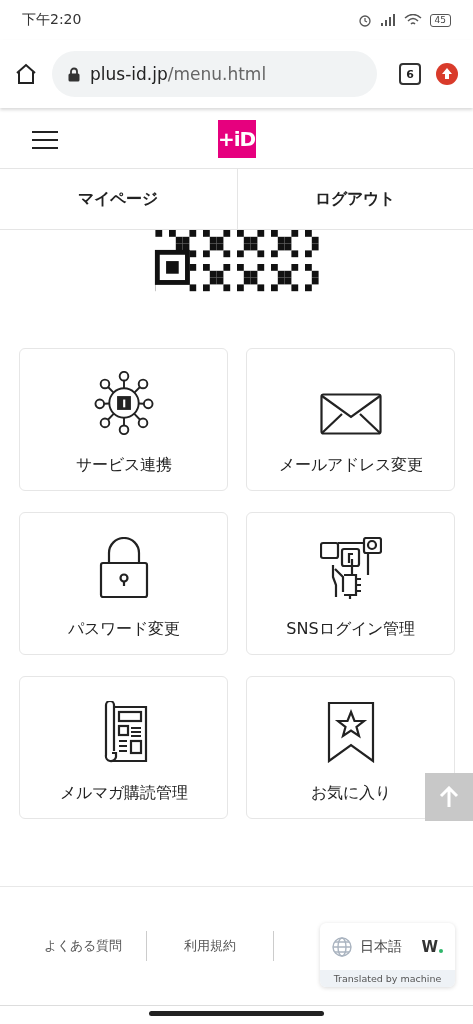 The height and width of the screenshot is (1024, 473). I want to click on footer-link: 利用規約, so click(210, 946).